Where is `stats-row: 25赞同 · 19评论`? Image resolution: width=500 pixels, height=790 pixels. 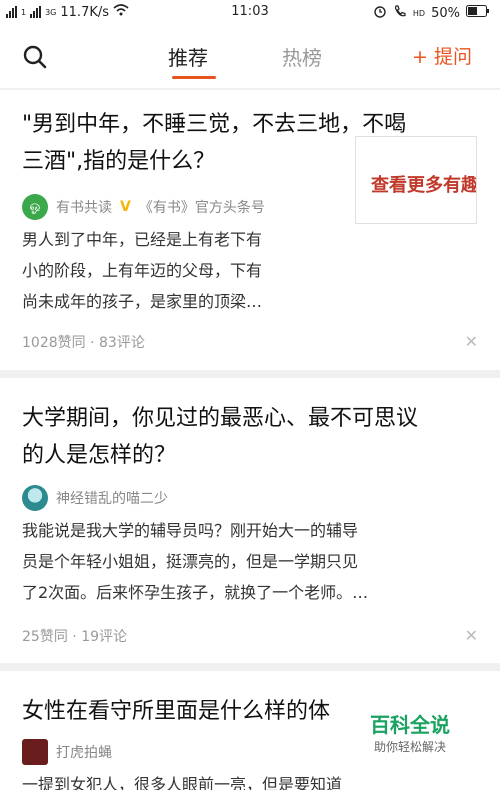 stats-row: 25赞同 · 19评论 is located at coordinates (74, 636).